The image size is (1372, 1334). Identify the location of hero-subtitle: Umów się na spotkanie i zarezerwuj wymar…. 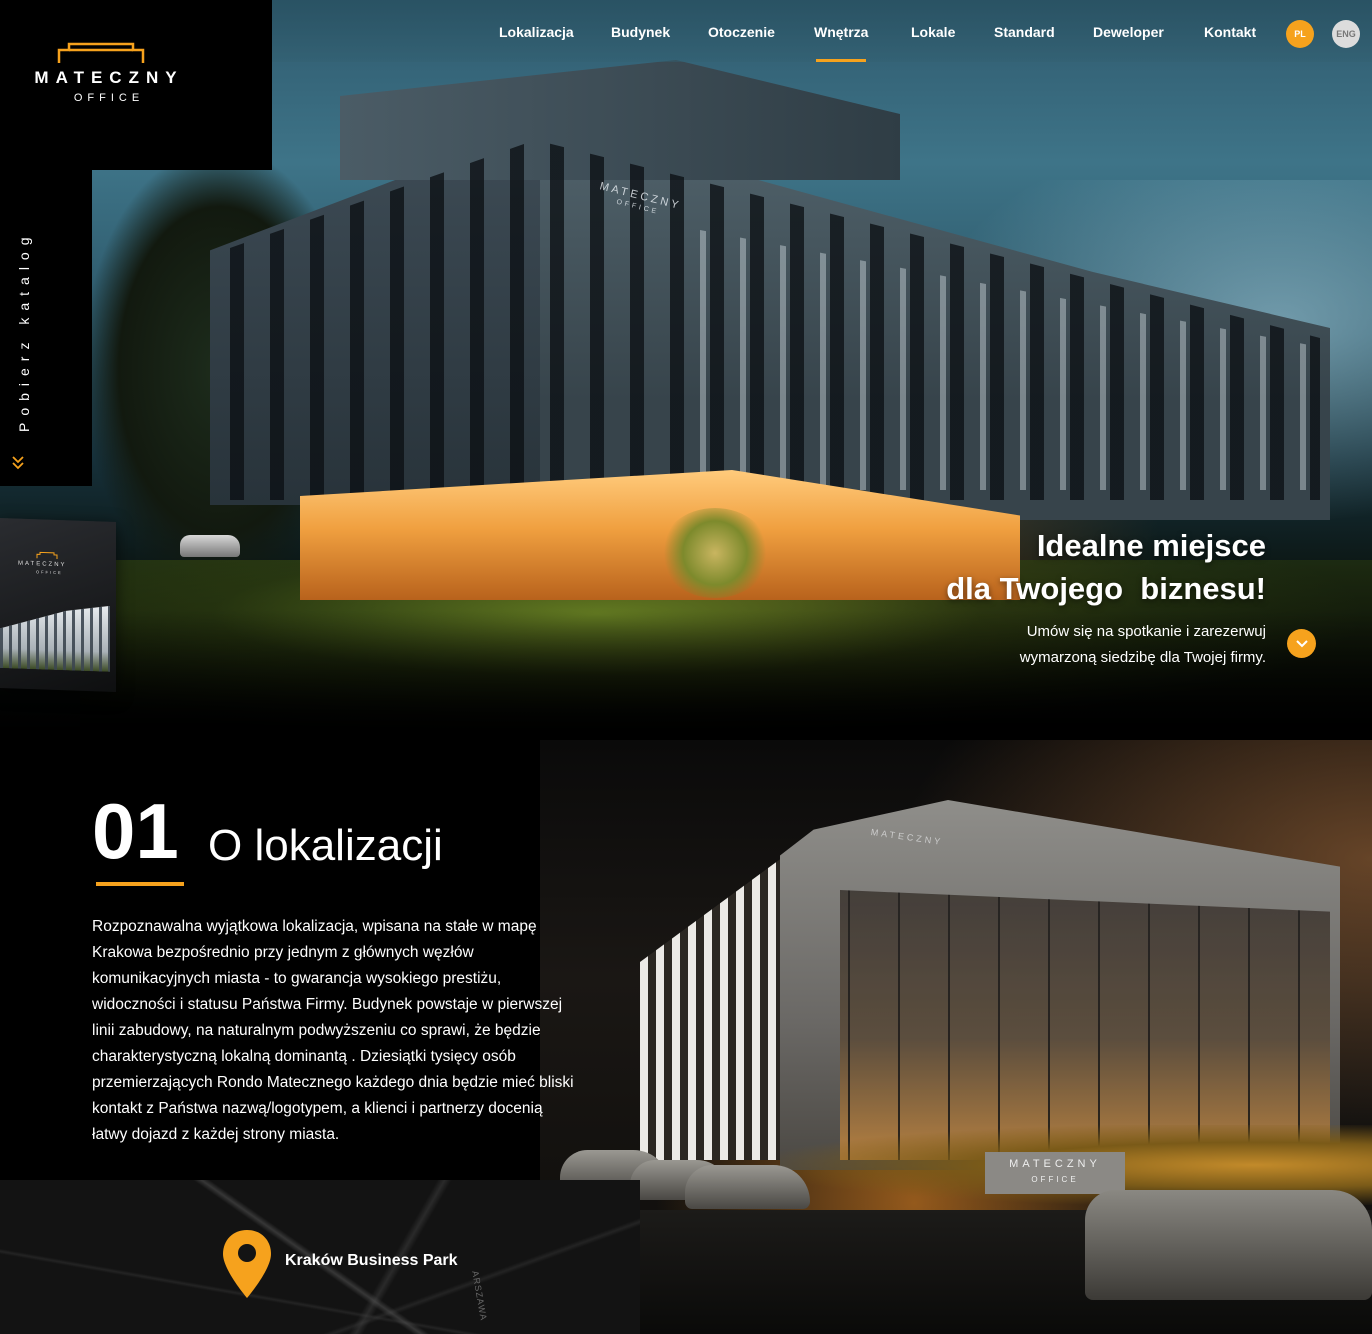
(1143, 645).